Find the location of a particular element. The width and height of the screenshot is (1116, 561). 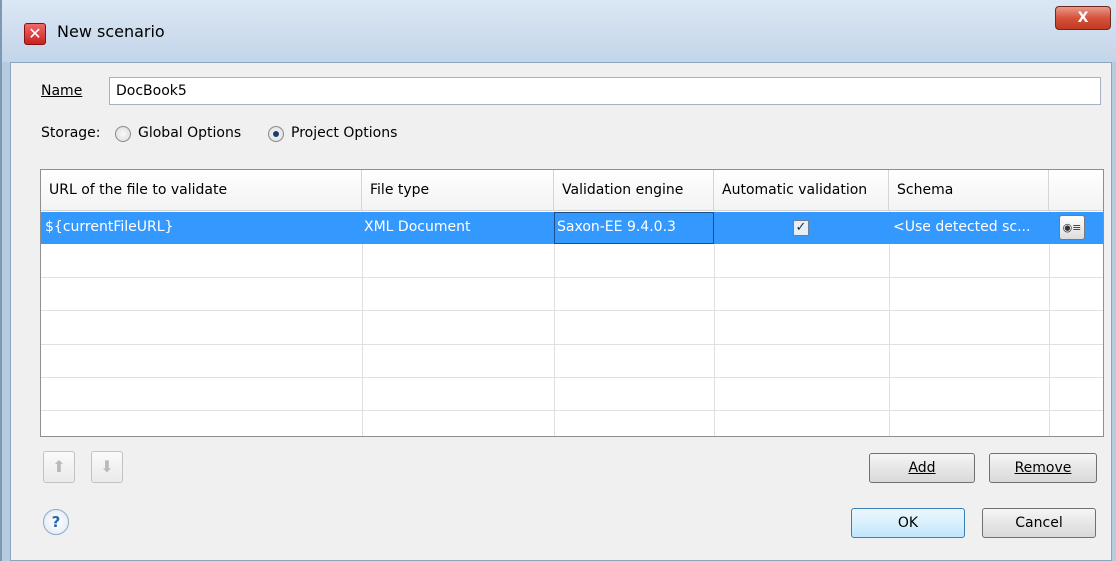

column-header-engine: Validation engine is located at coordinates (634, 190).